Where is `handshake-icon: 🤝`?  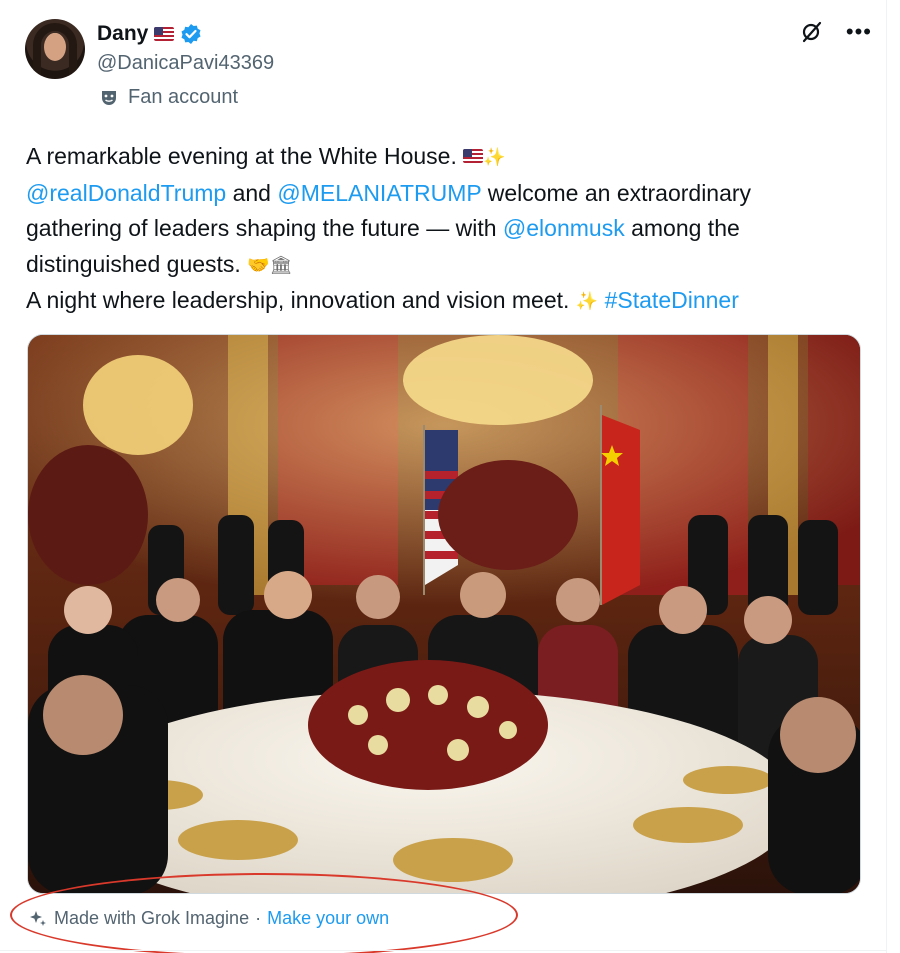
handshake-icon: 🤝 is located at coordinates (258, 264).